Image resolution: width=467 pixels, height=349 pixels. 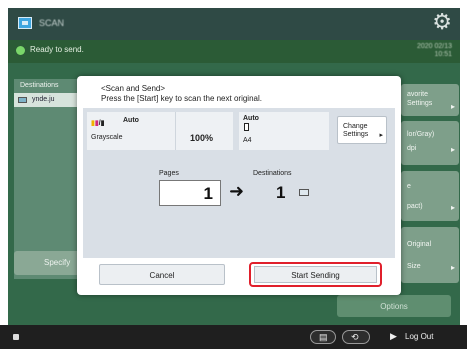 What do you see at coordinates (107, 137) in the screenshot?
I see `color-mode-label: Grayscale` at bounding box center [107, 137].